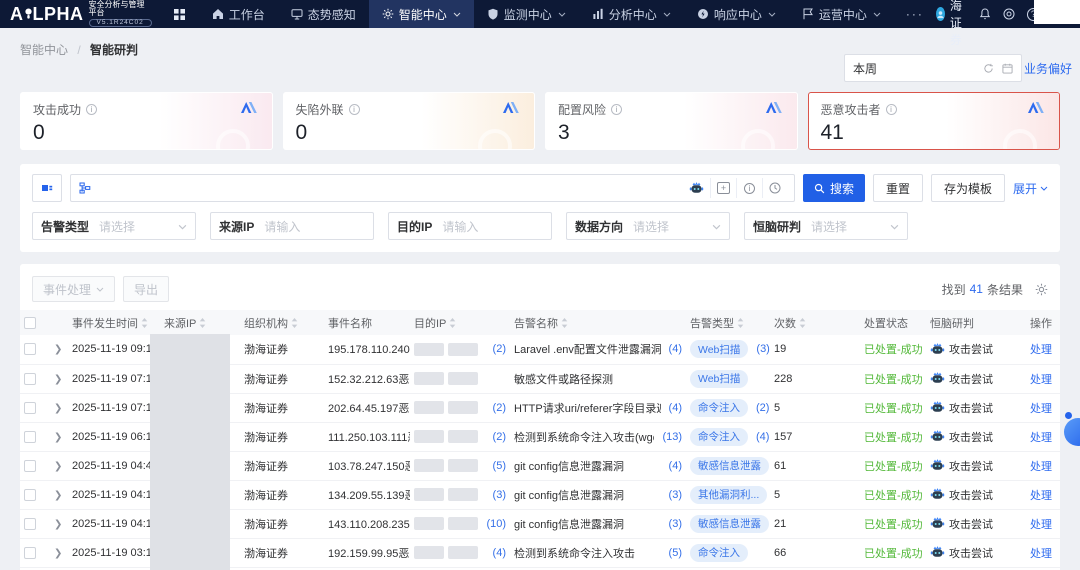  Describe the element at coordinates (850, 110) in the screenshot. I see `card-title: 恶意攻击者` at that location.